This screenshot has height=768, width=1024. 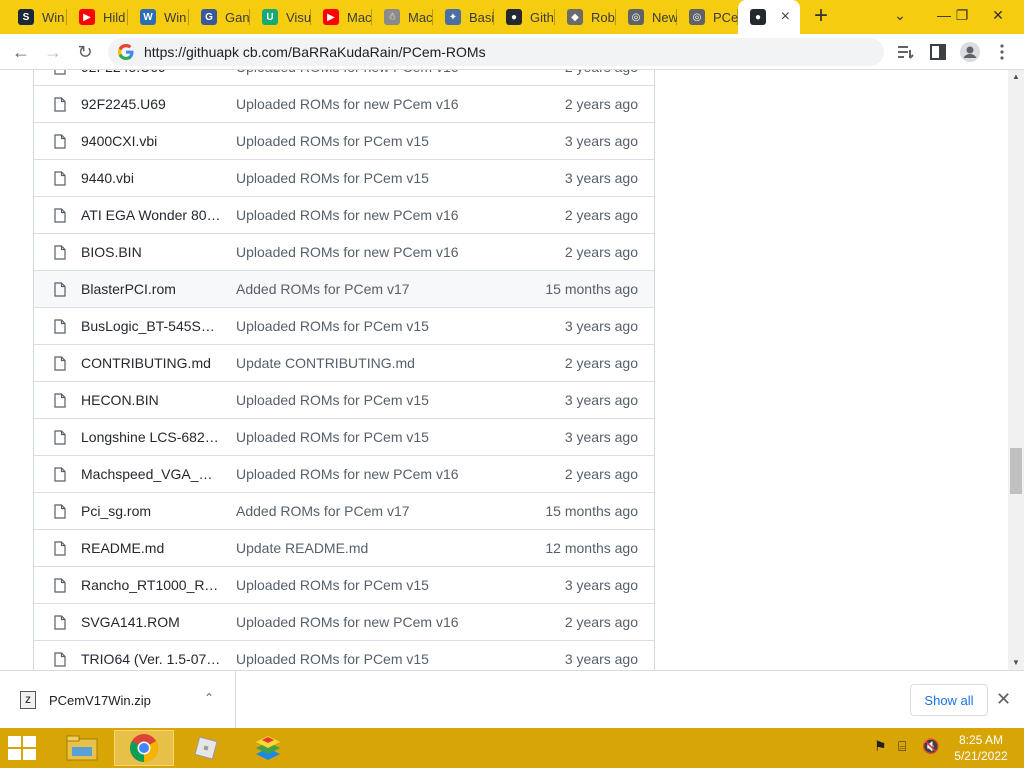 What do you see at coordinates (902, 746) in the screenshot?
I see `network-icon: ⌸` at bounding box center [902, 746].